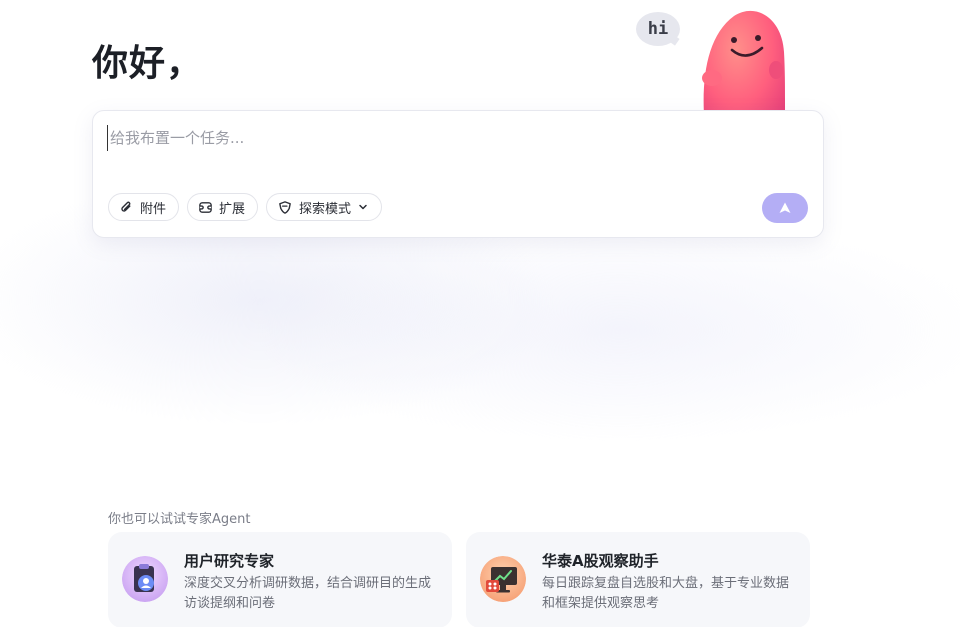 Image resolution: width=960 pixels, height=627 pixels. I want to click on paperclip-icon, so click(126, 206).